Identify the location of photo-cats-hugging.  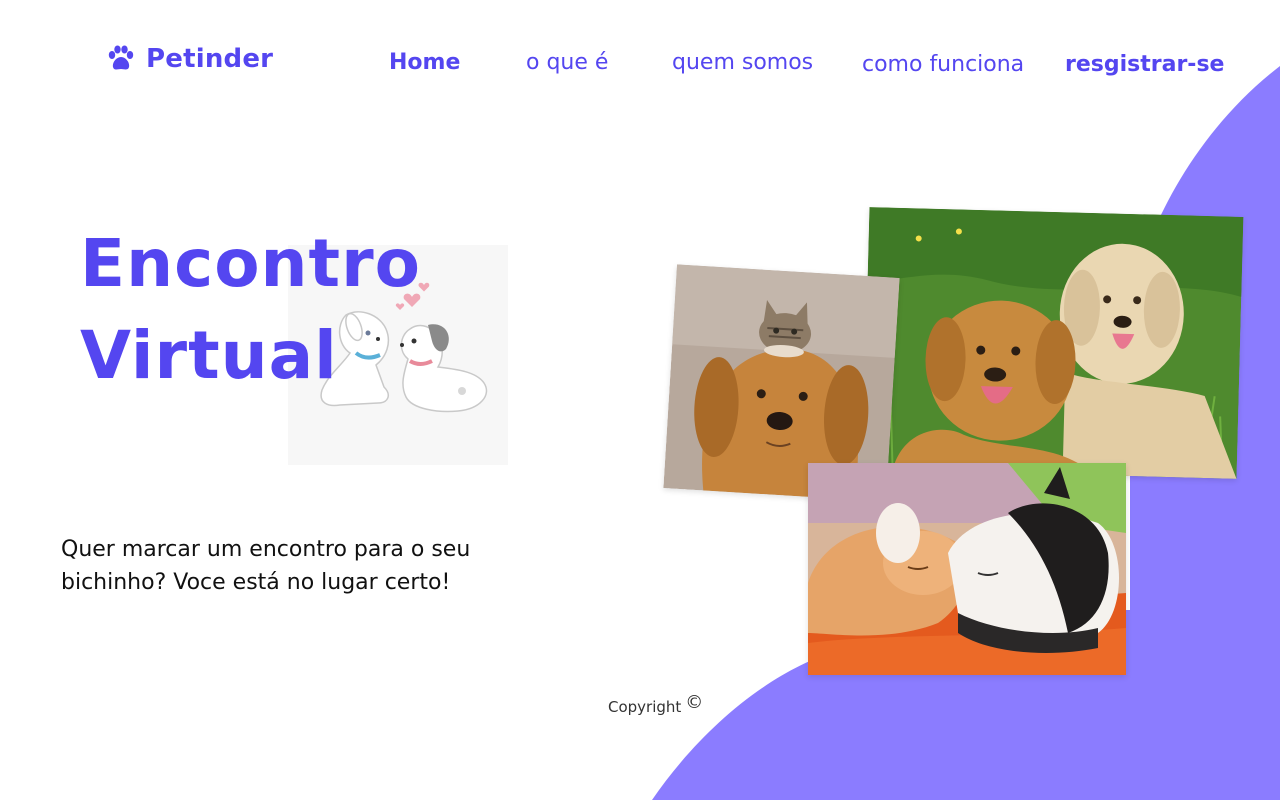
(967, 569).